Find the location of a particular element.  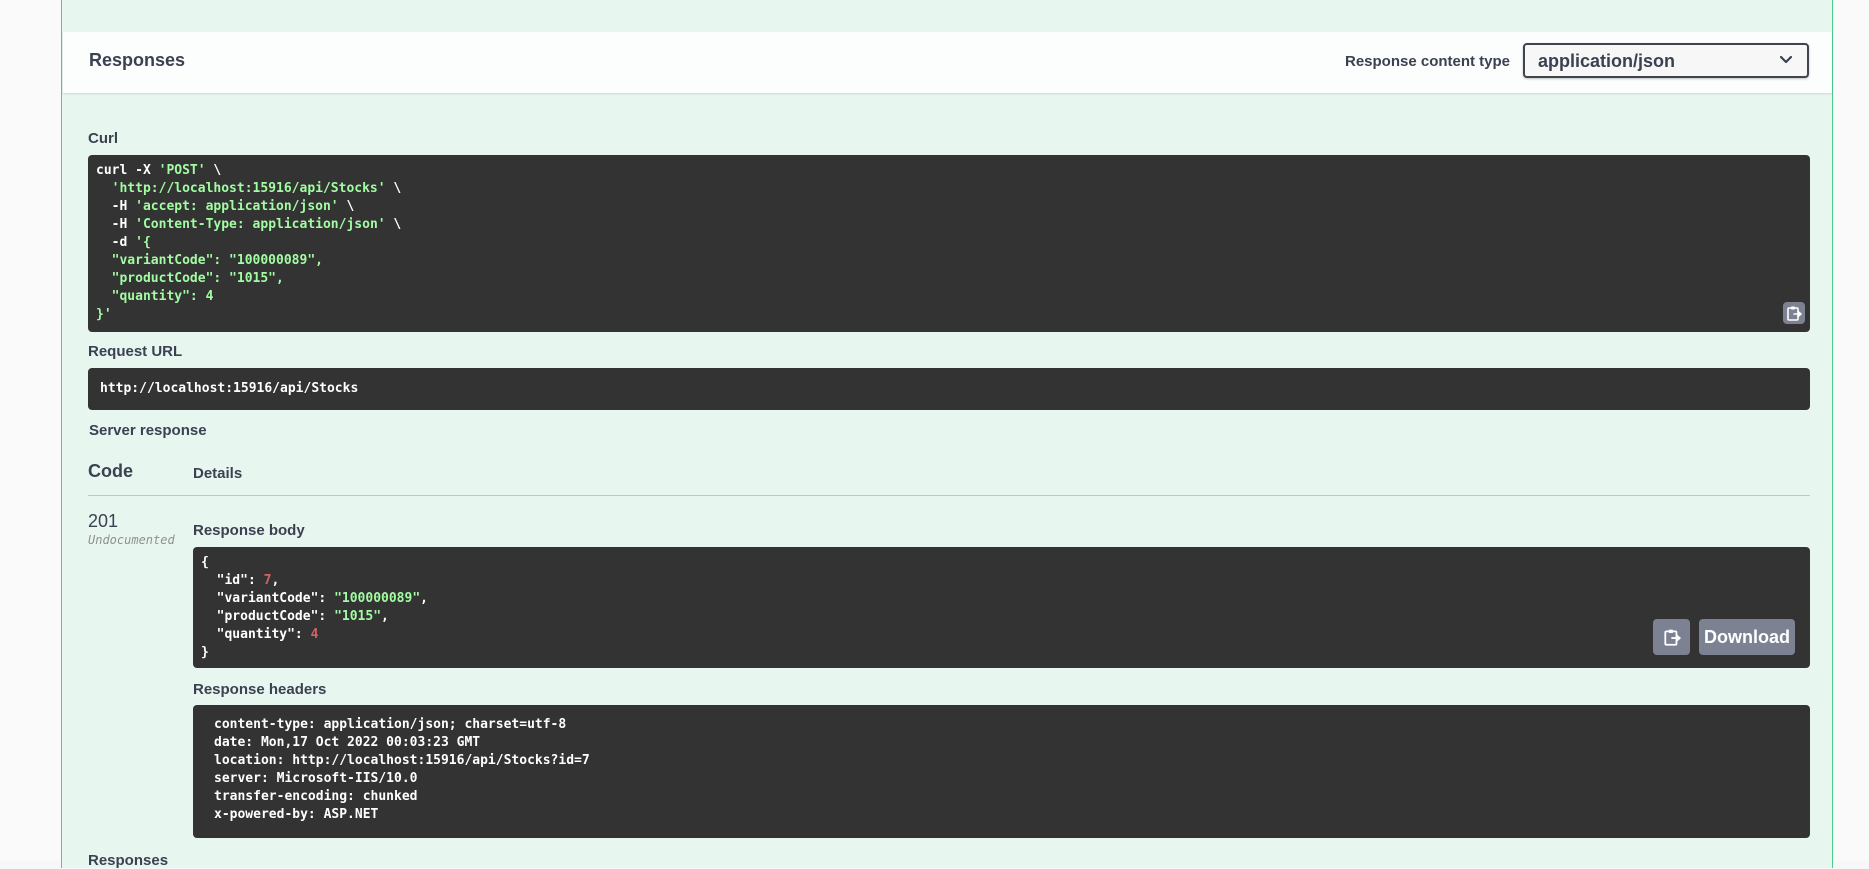

code-token: '{ is located at coordinates (143, 242).